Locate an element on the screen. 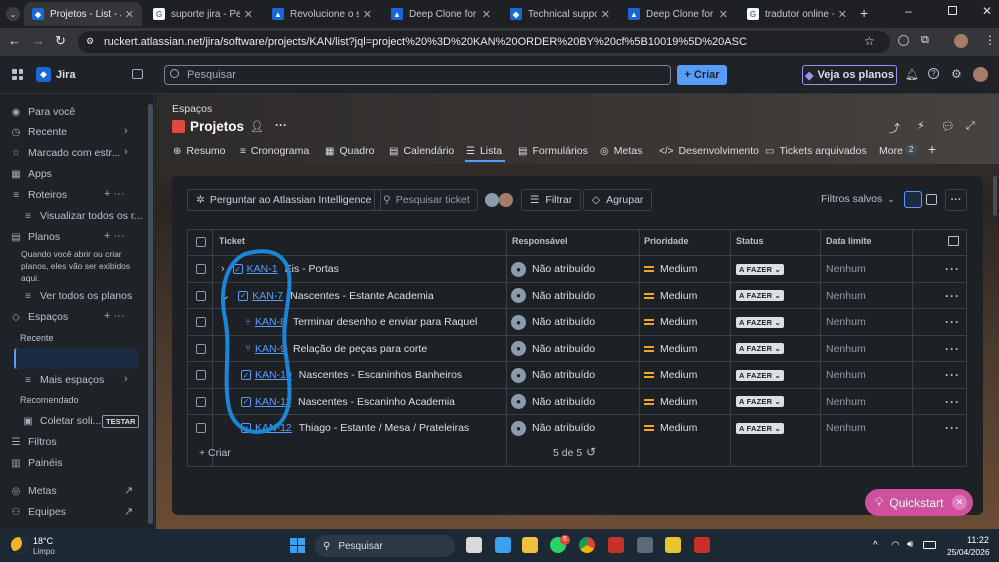 Image resolution: width=999 pixels, height=562 pixels. header-ticket: Ticket is located at coordinates (232, 241).